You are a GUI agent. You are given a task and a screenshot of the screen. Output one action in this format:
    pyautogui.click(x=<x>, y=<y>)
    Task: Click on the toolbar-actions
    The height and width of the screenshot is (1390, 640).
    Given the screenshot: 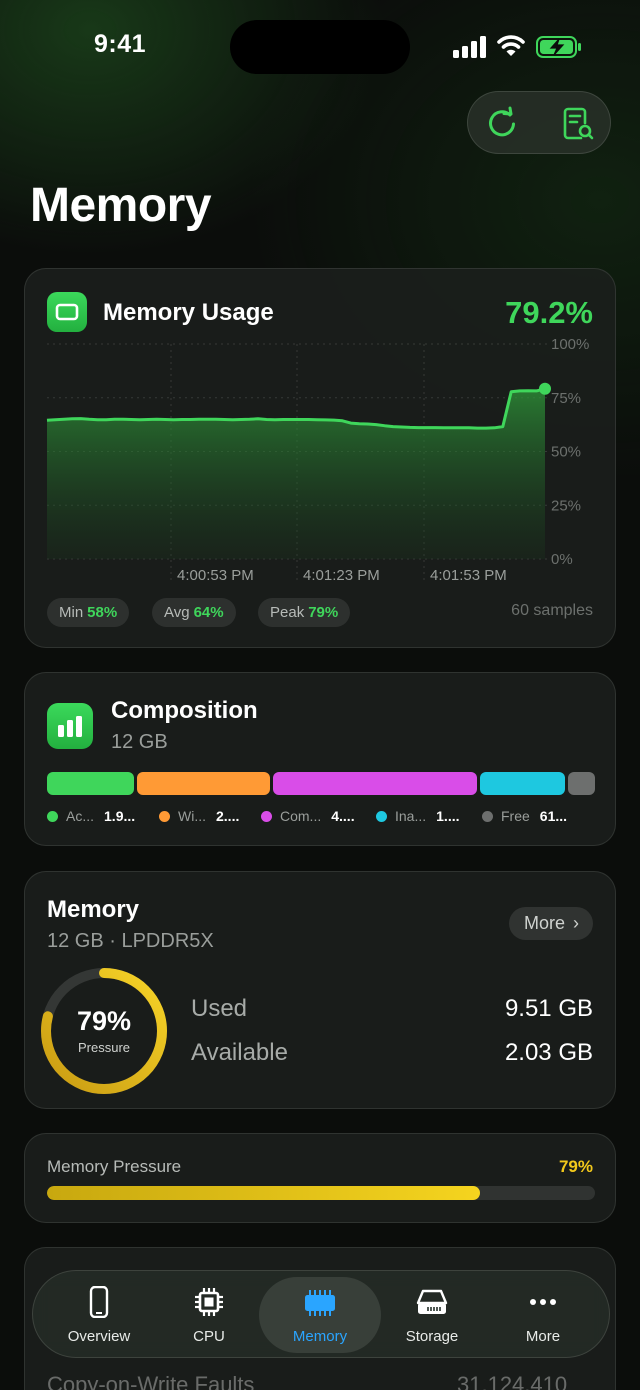 What is the action you would take?
    pyautogui.click(x=539, y=122)
    